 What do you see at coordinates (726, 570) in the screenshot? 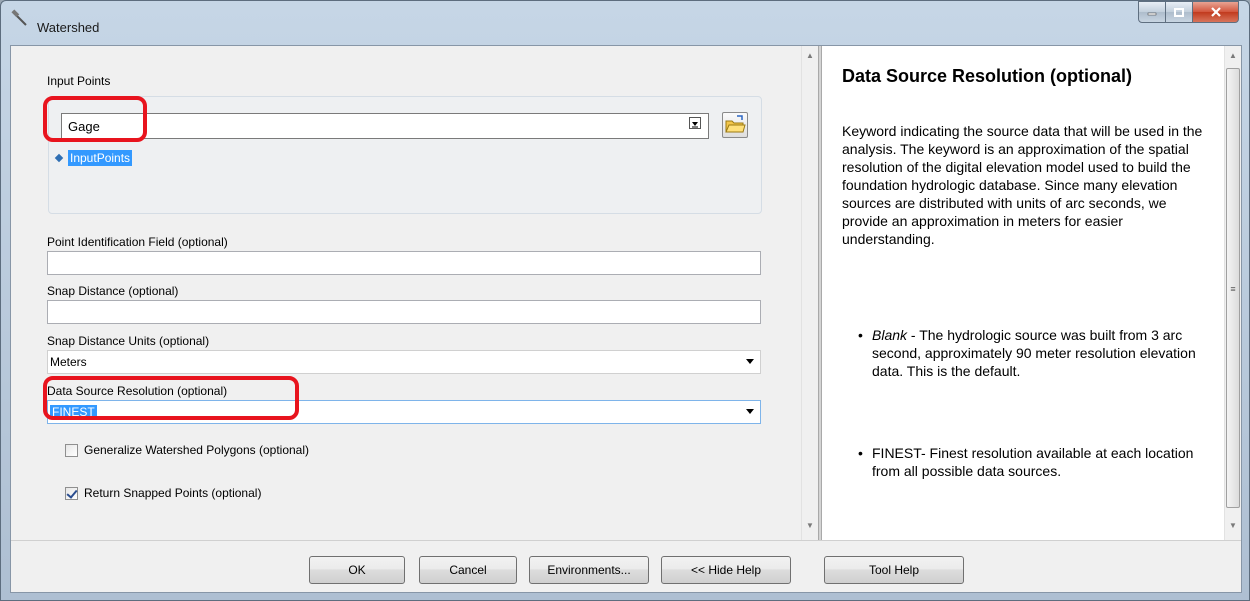
I see `hide-help-button: << Hide Help` at bounding box center [726, 570].